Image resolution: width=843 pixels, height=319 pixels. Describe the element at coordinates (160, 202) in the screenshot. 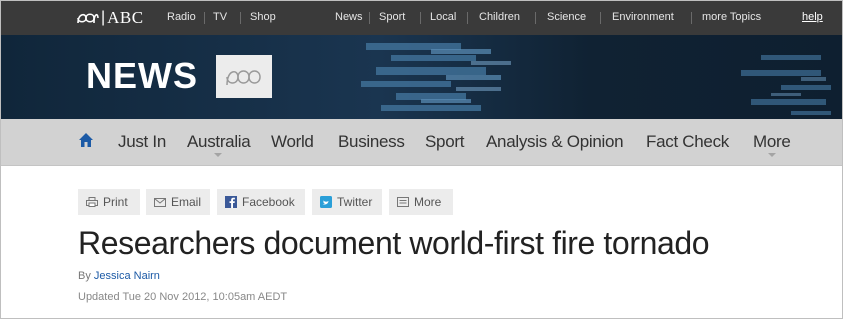

I see `email-icon` at that location.